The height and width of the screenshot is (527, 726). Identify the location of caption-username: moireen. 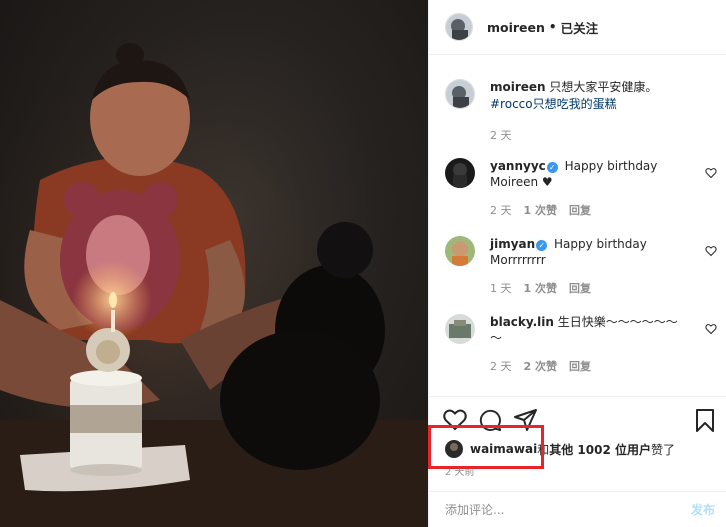
(518, 87).